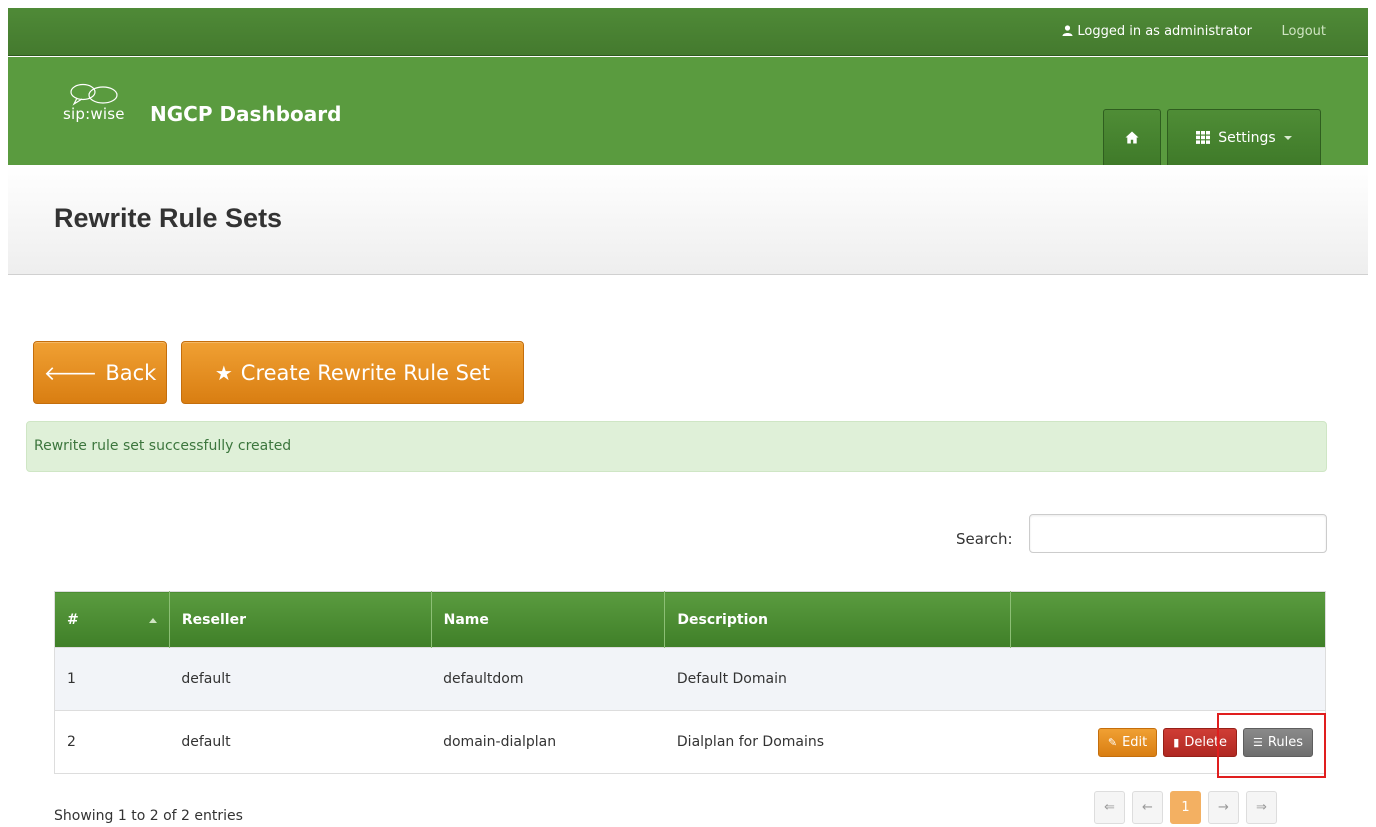 This screenshot has width=1376, height=827. I want to click on arrow-left-icon: 🡐, so click(70, 372).